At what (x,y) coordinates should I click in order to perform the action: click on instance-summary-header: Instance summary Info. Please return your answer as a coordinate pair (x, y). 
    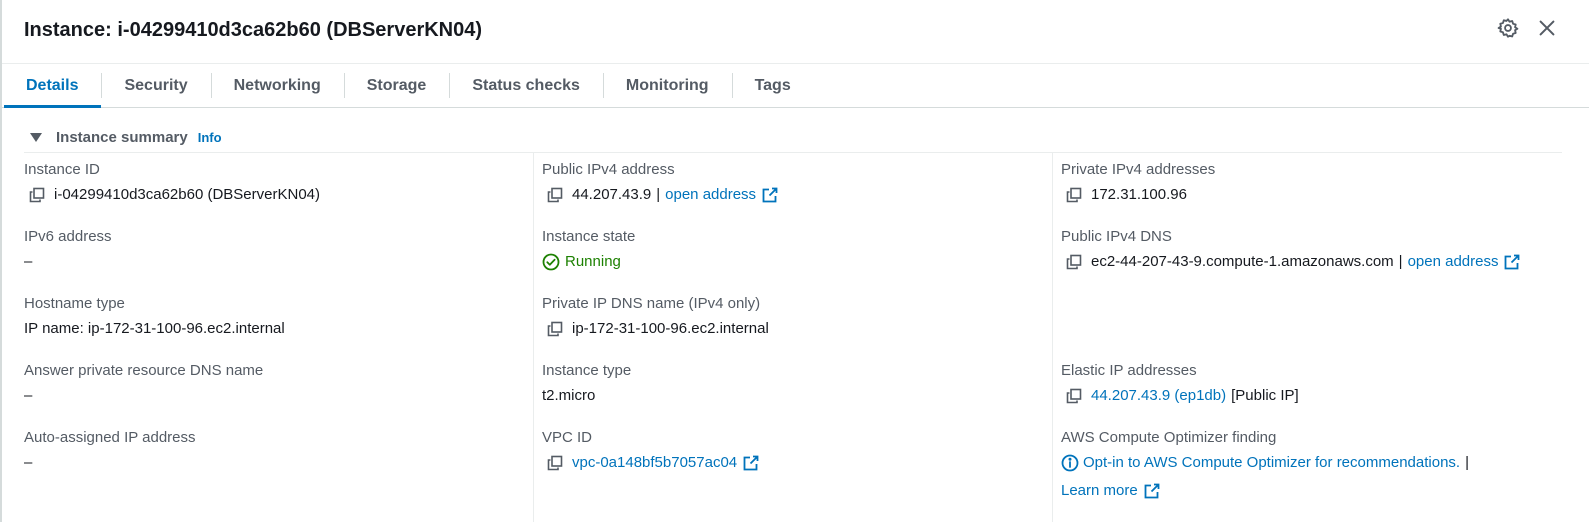
    Looking at the image, I should click on (123, 137).